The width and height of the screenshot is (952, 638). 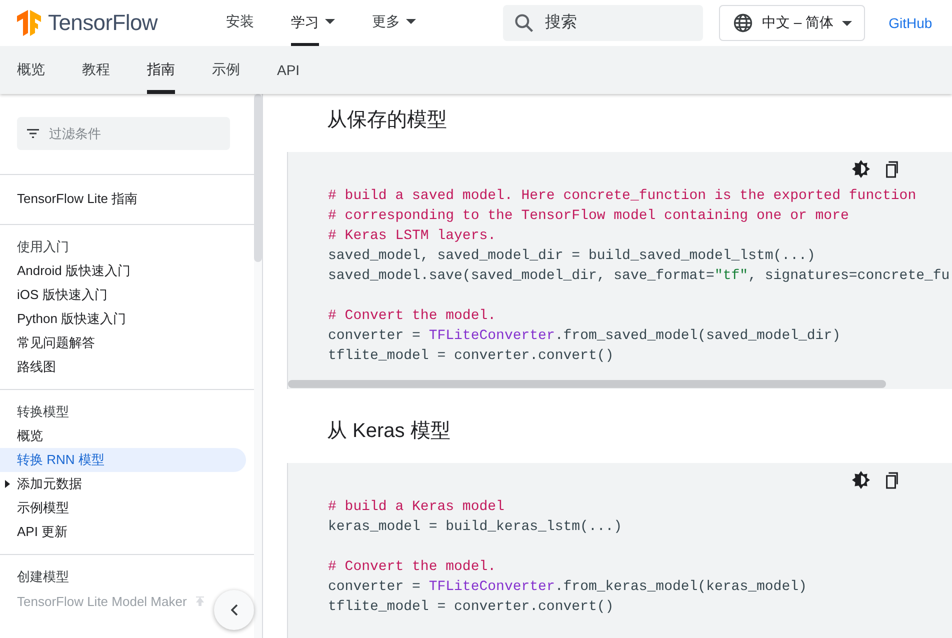 I want to click on code-line: # corresponding to the TensorFlow model containing one or more, so click(x=588, y=216).